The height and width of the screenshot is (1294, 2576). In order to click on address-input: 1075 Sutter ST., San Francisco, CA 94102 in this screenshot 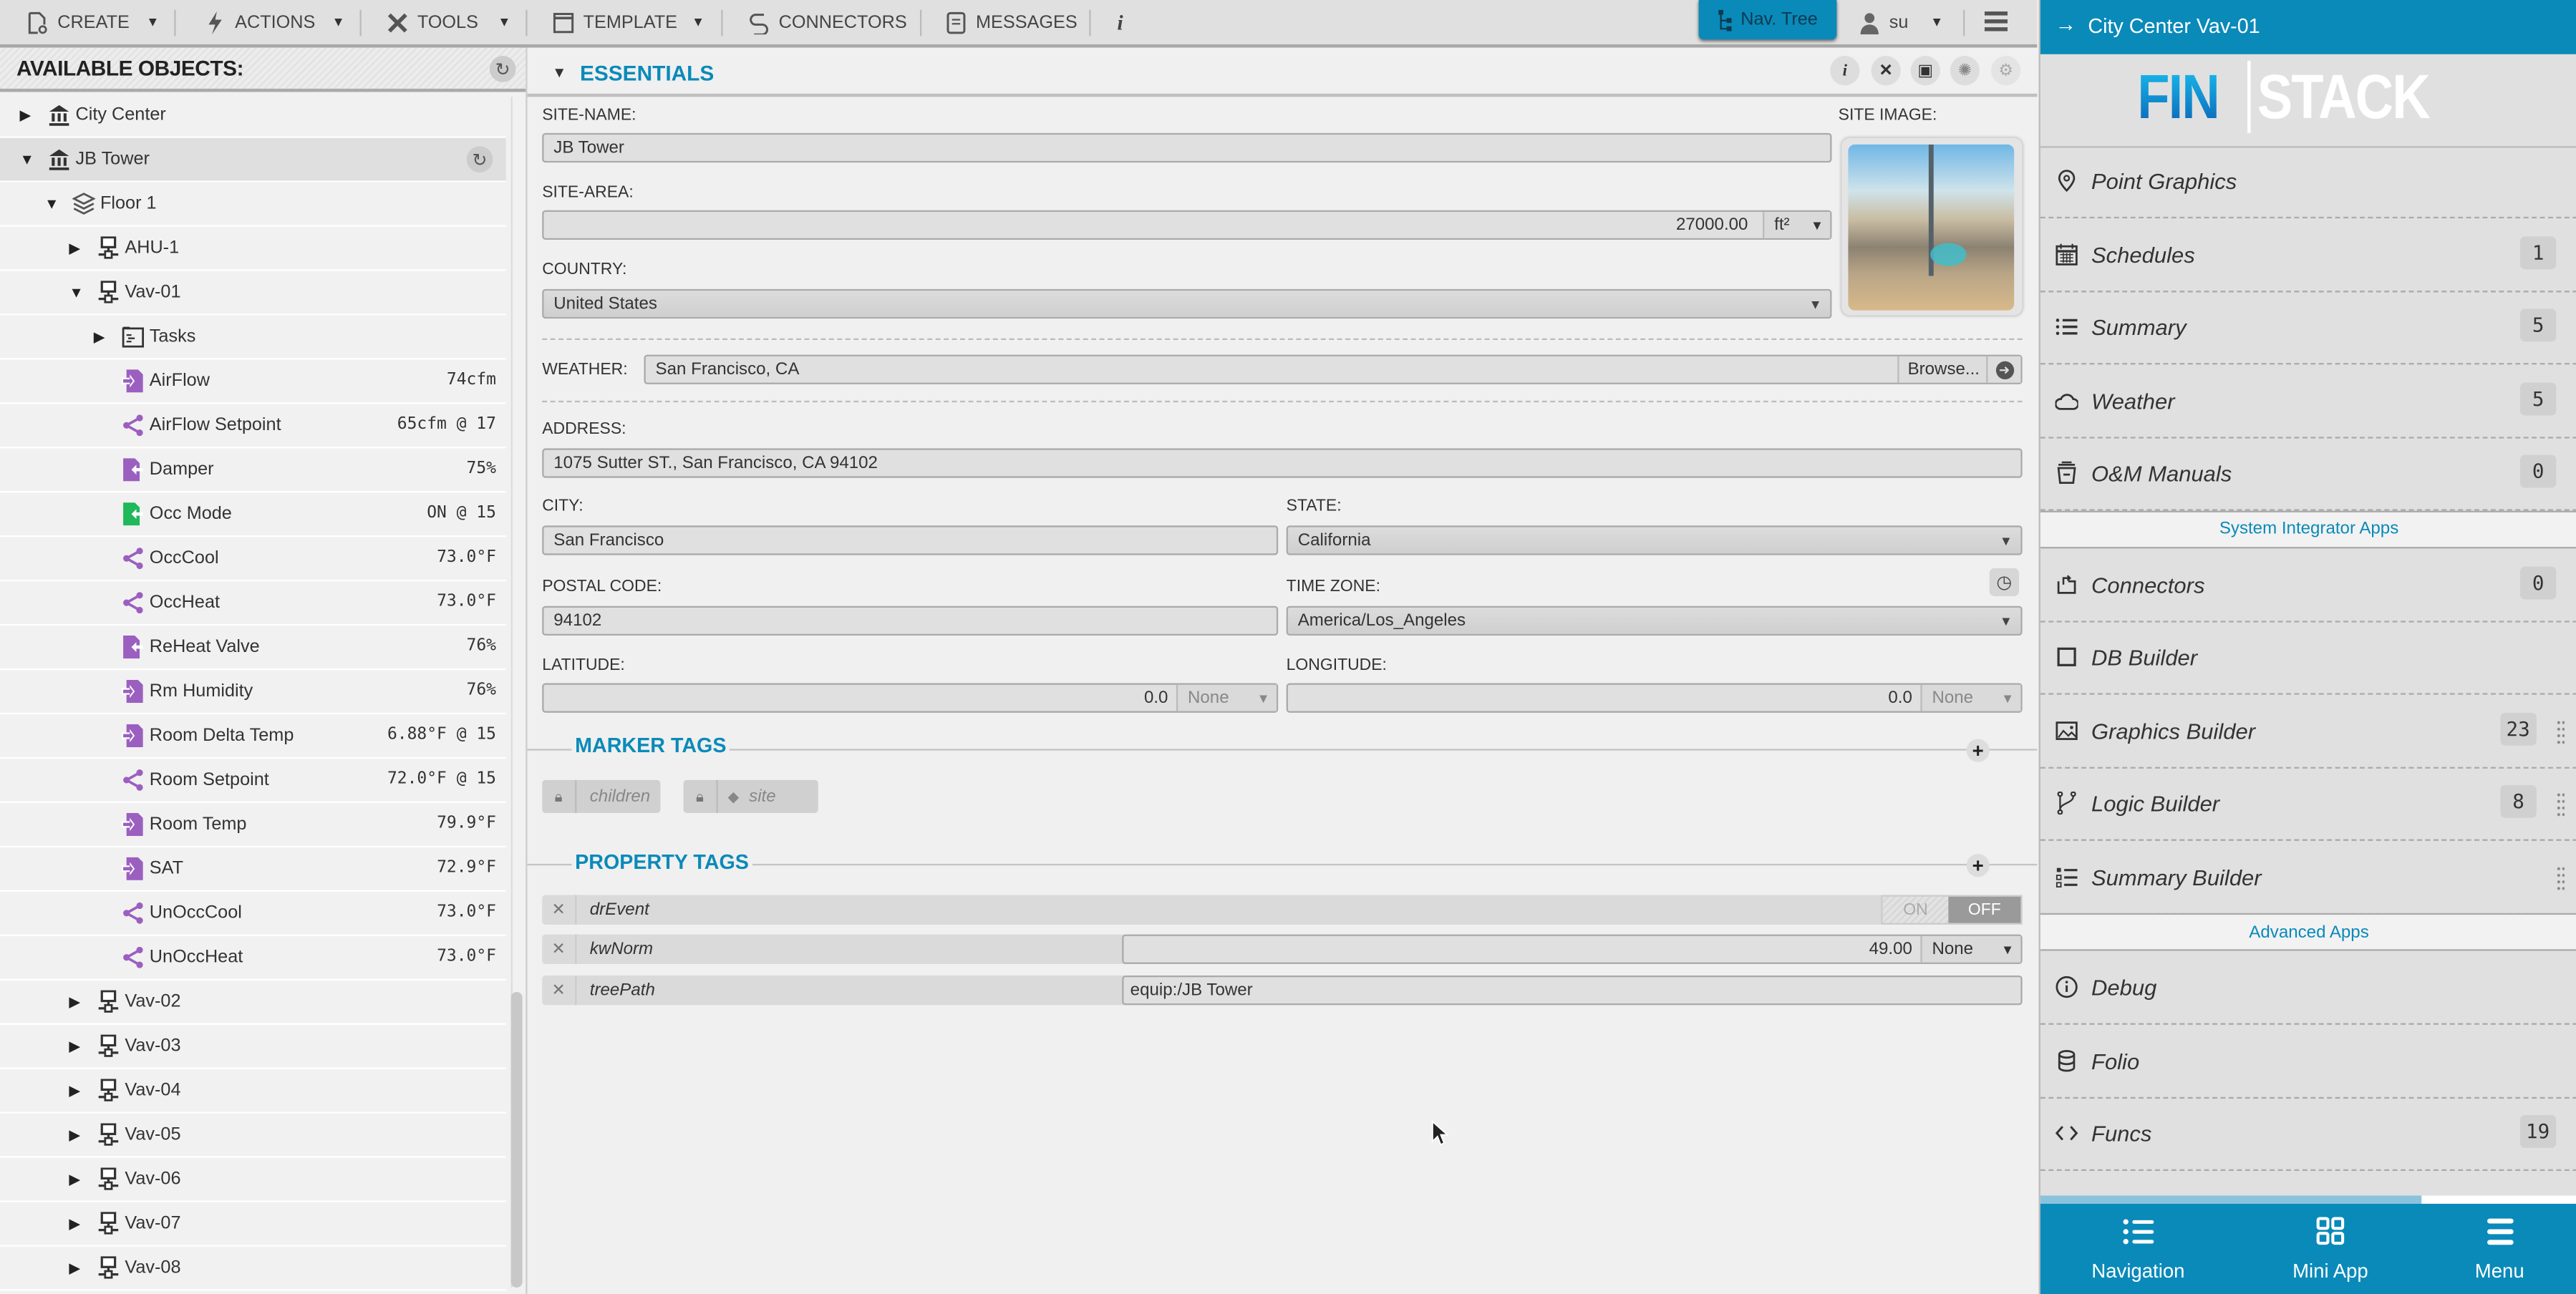, I will do `click(1282, 463)`.